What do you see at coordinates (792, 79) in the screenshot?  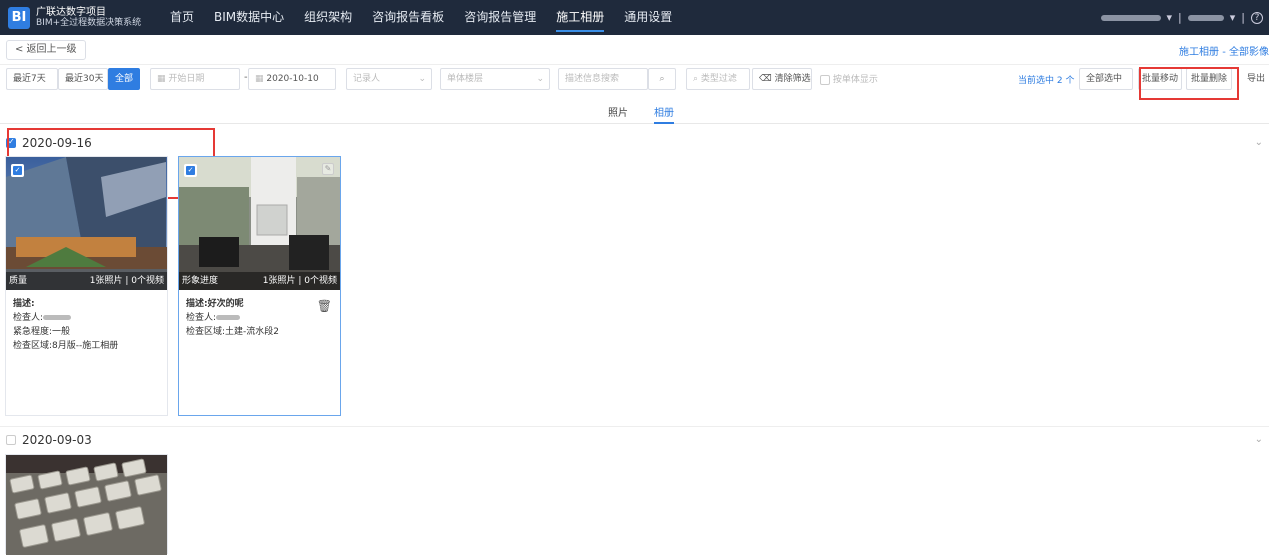 I see `clear-filter-label: 清除筛选` at bounding box center [792, 79].